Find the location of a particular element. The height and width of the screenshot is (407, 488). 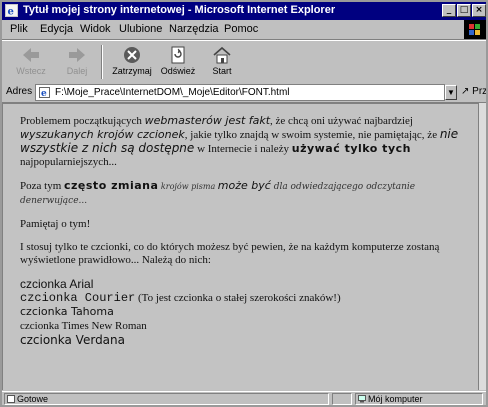

status-text: Gotowe is located at coordinates (33, 399).